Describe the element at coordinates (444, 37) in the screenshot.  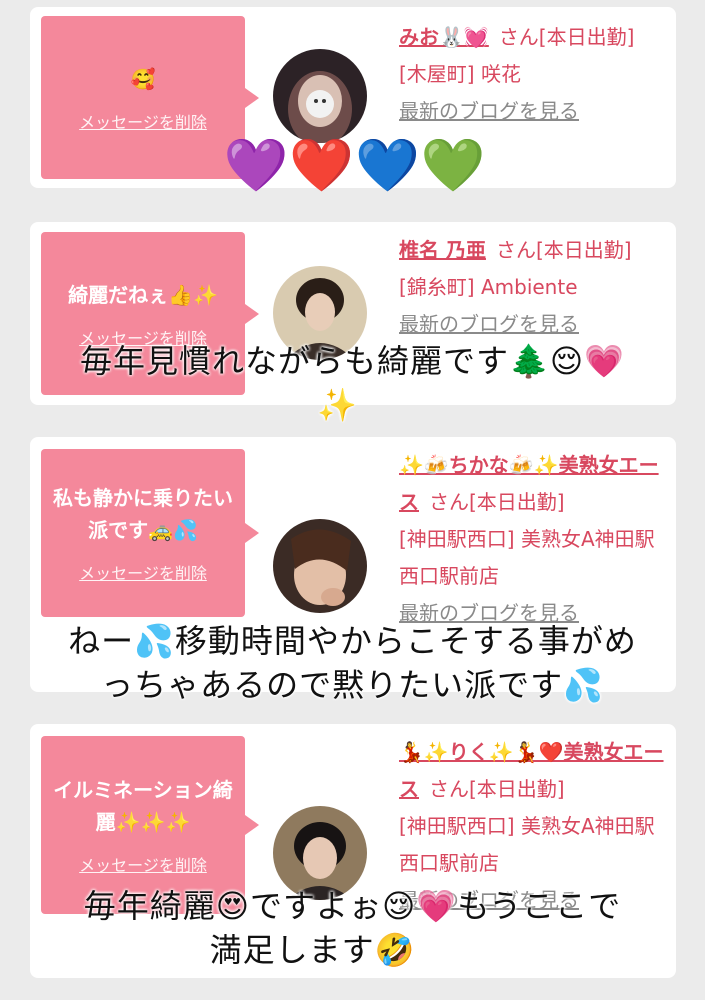
I see `sender-name-link: みお🐰💓` at that location.